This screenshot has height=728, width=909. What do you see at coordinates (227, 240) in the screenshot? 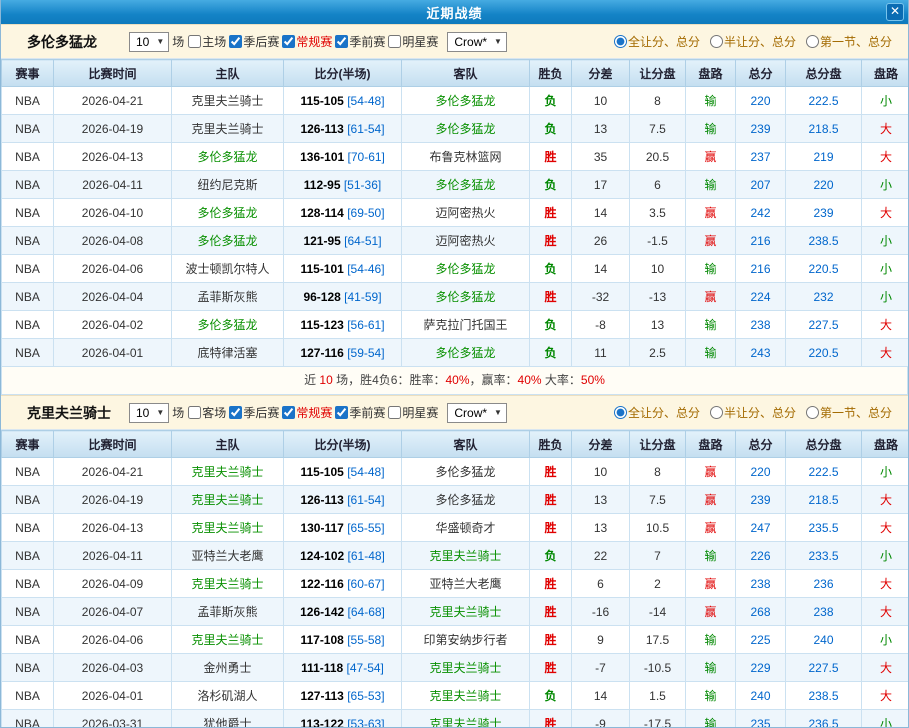
I see `home-team-cell: 多伦多猛龙` at bounding box center [227, 240].